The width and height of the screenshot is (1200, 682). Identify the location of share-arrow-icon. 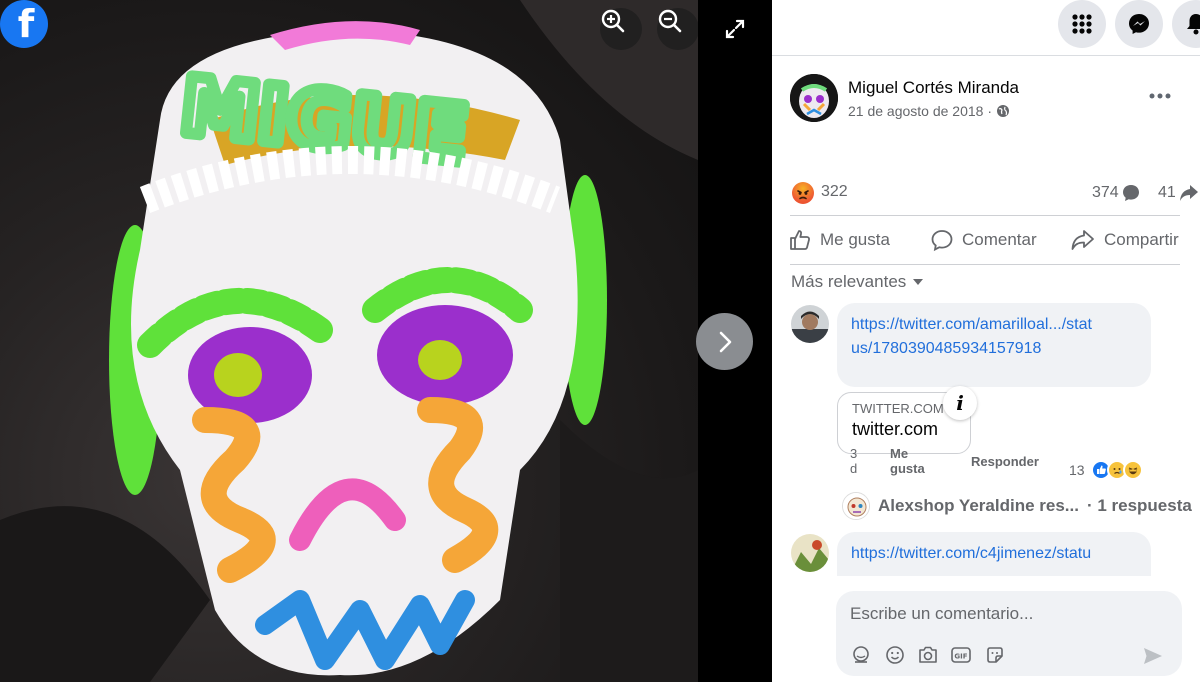
(1188, 193).